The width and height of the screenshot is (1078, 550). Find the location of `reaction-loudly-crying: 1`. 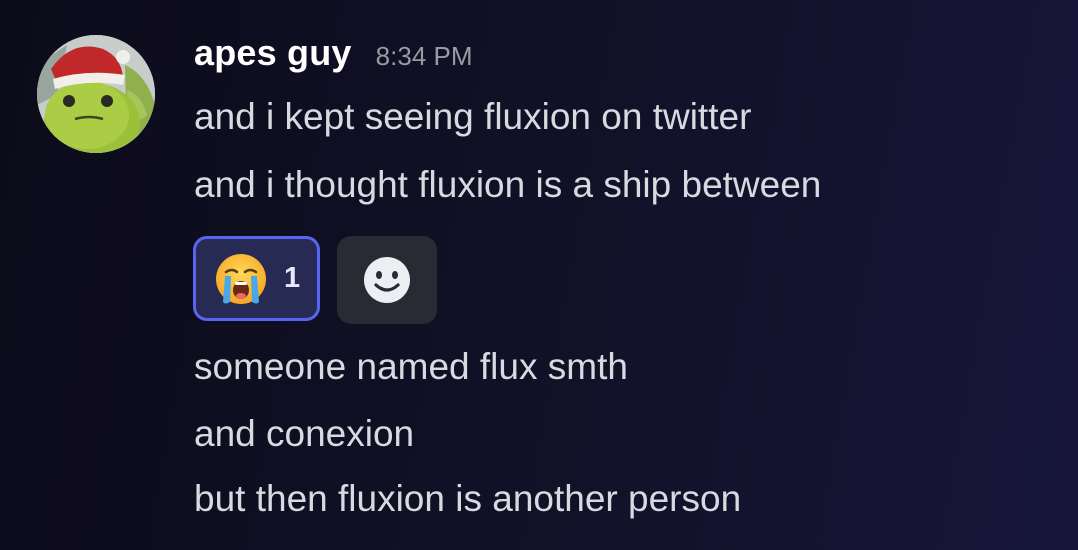

reaction-loudly-crying: 1 is located at coordinates (256, 278).